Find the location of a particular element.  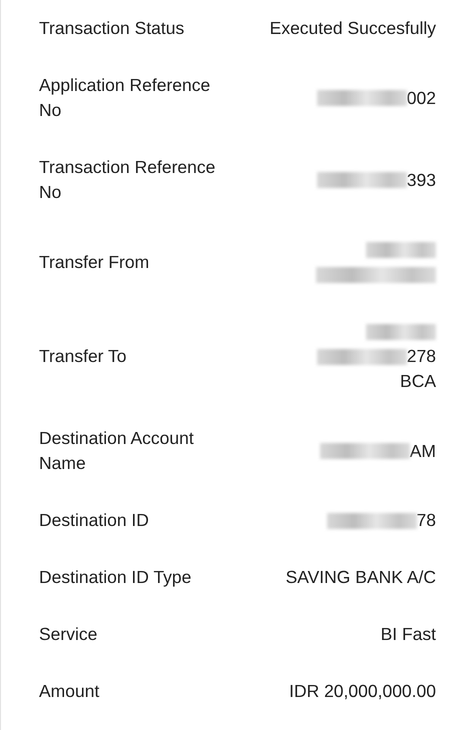

field-value: 002 is located at coordinates (421, 98).